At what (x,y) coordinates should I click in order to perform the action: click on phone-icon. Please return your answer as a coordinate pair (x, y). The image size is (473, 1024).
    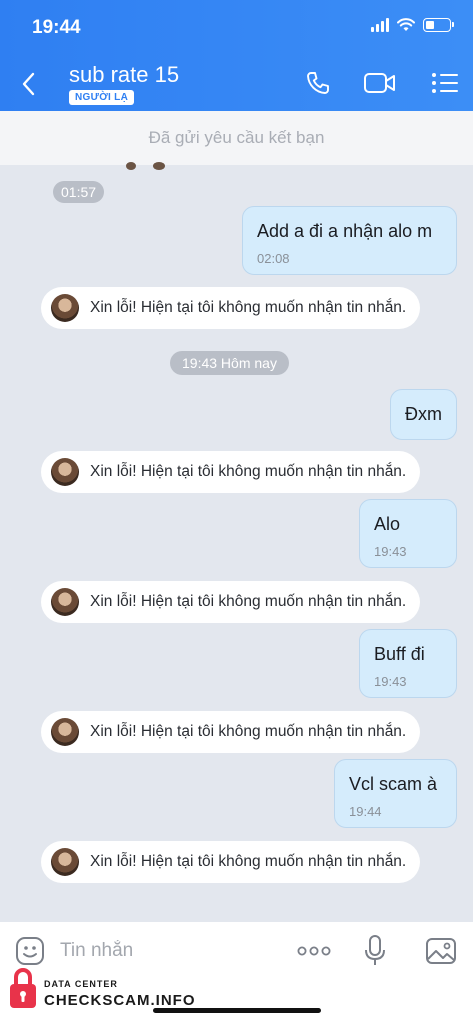
    Looking at the image, I should click on (318, 83).